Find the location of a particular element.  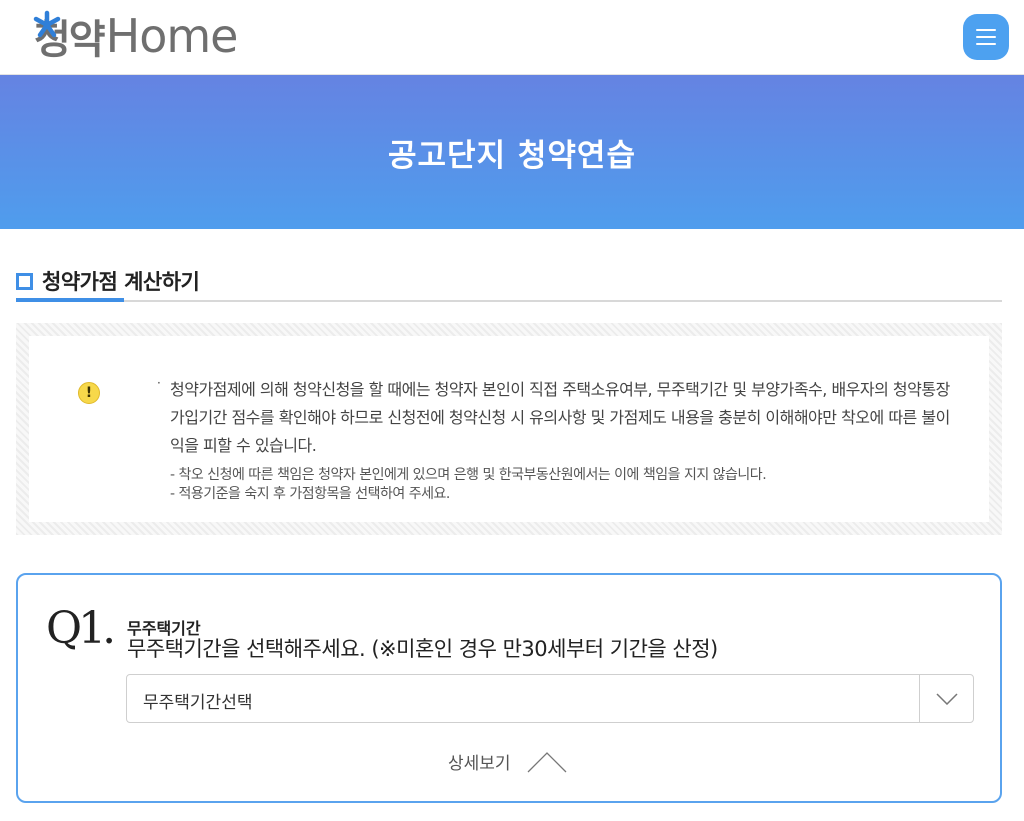

hamburger-icon is located at coordinates (986, 30).